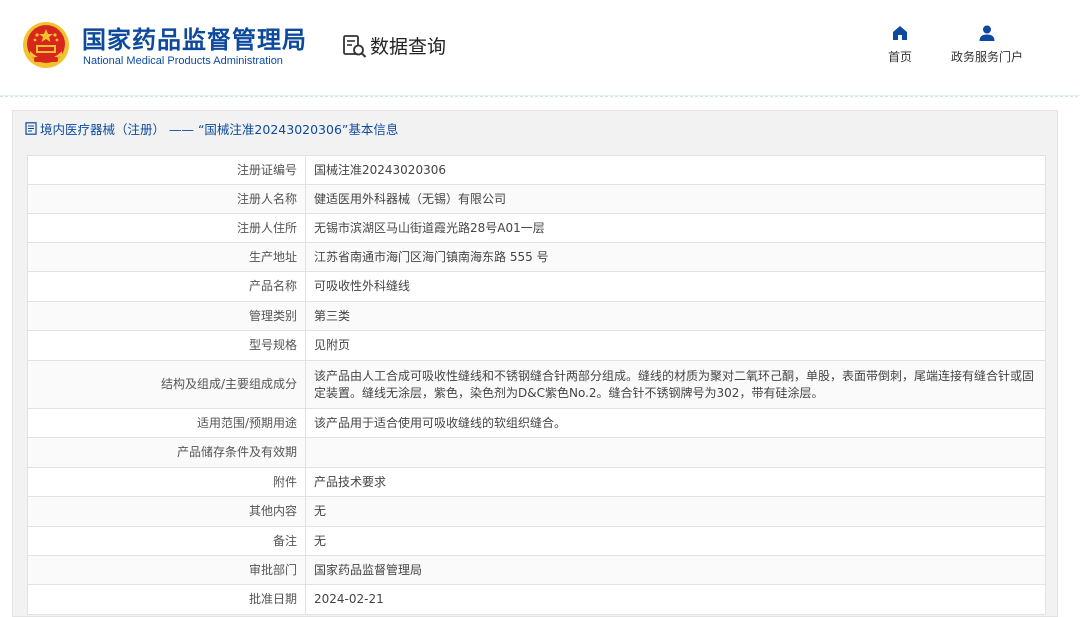 The width and height of the screenshot is (1080, 617). Describe the element at coordinates (536, 128) in the screenshot. I see `breadcrumb: 境内医疗器械（注册） —— “国械注准20243020306”基本信息` at that location.